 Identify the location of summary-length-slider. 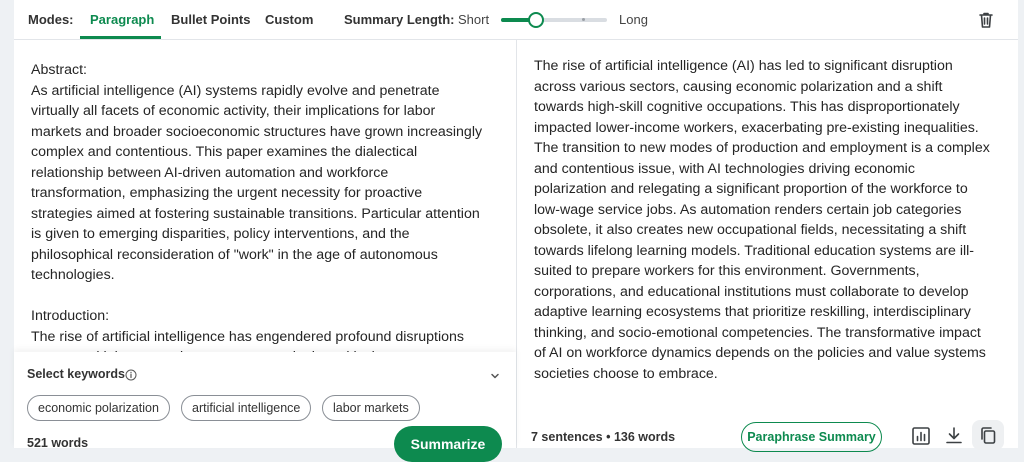
(554, 20).